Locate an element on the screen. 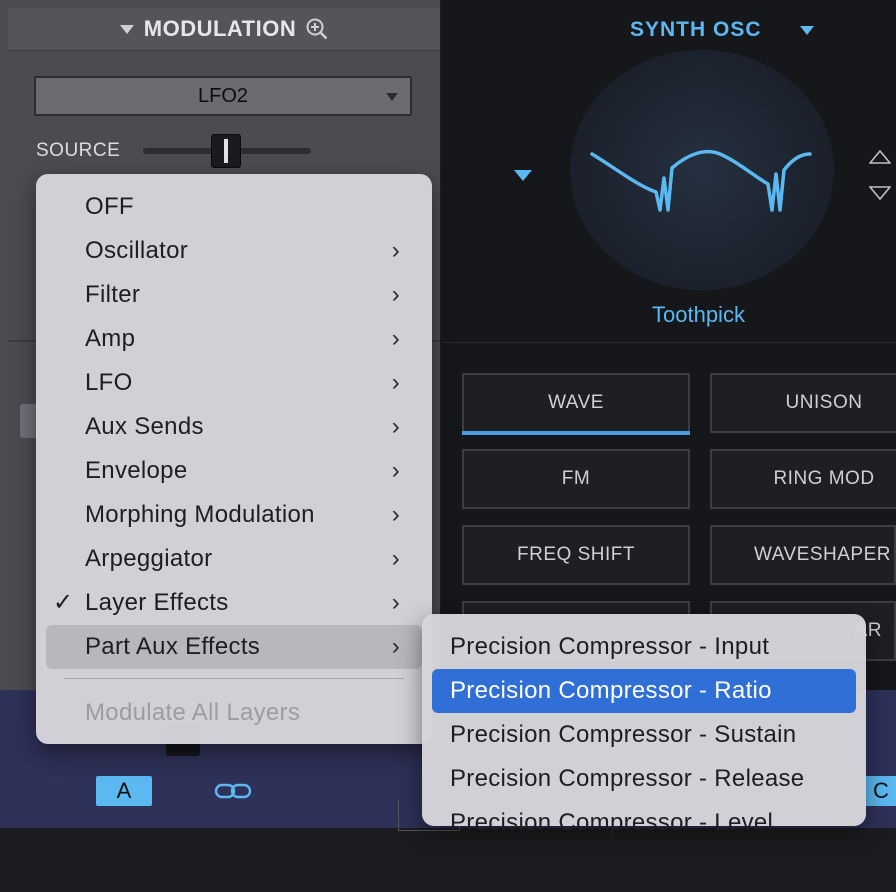 This screenshot has width=896, height=892. collapse-triangle-icon is located at coordinates (126, 29).